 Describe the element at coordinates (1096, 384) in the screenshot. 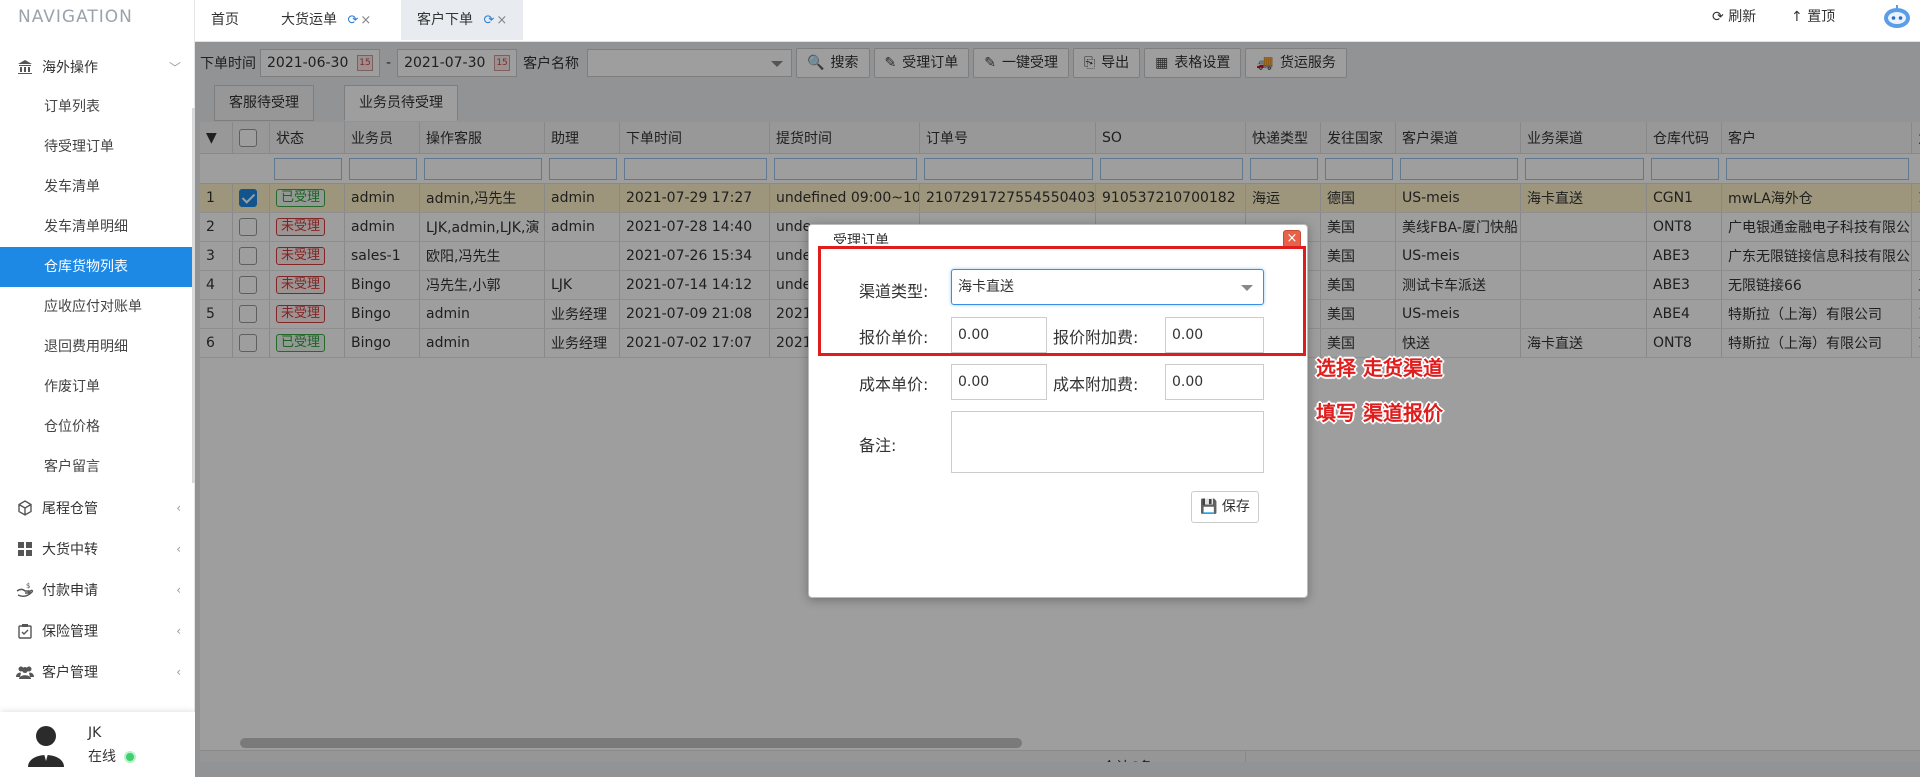

I see `cost-extra-label: 成本附加费:` at that location.